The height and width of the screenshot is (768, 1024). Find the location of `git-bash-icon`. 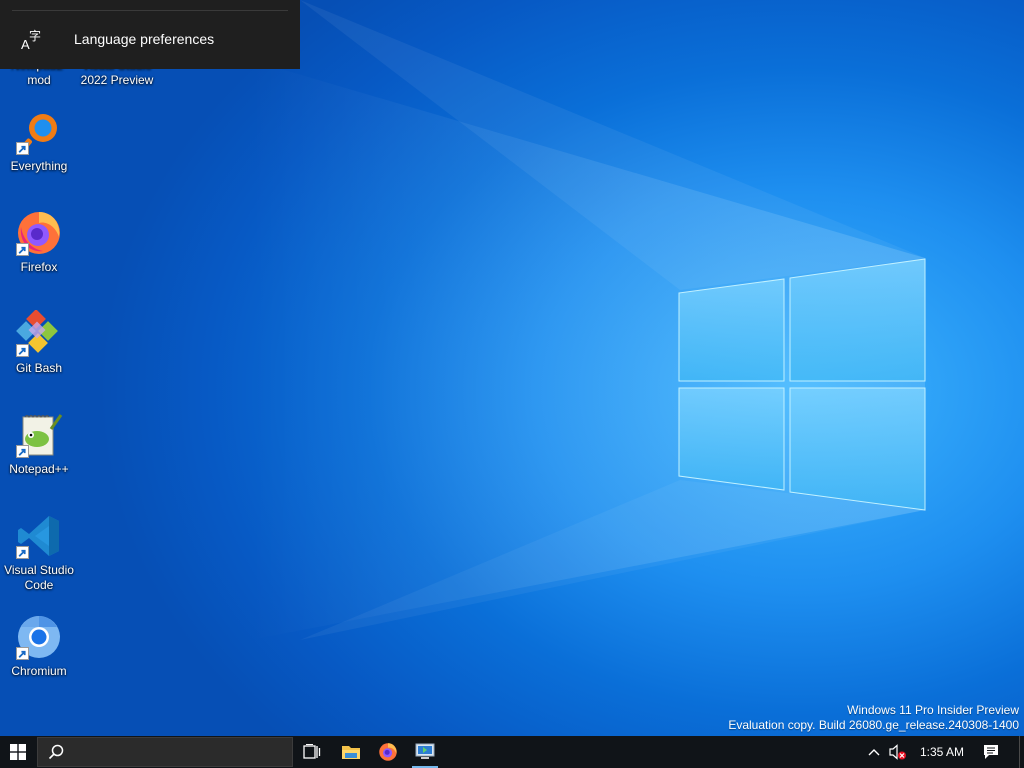

git-bash-icon is located at coordinates (39, 333).